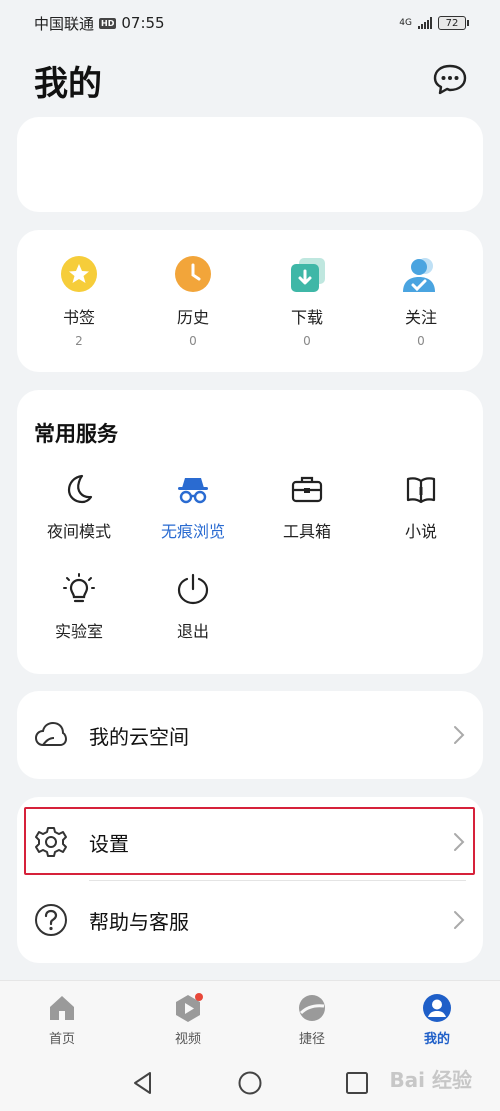 The height and width of the screenshot is (1111, 500). I want to click on shortcut-icon, so click(312, 1008).